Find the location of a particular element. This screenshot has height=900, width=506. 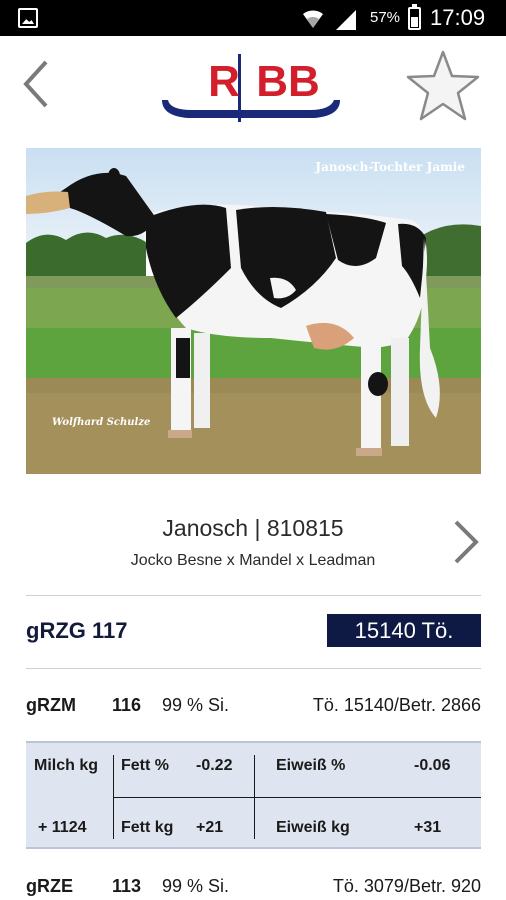

grze-label: gRZE is located at coordinates (49, 886).